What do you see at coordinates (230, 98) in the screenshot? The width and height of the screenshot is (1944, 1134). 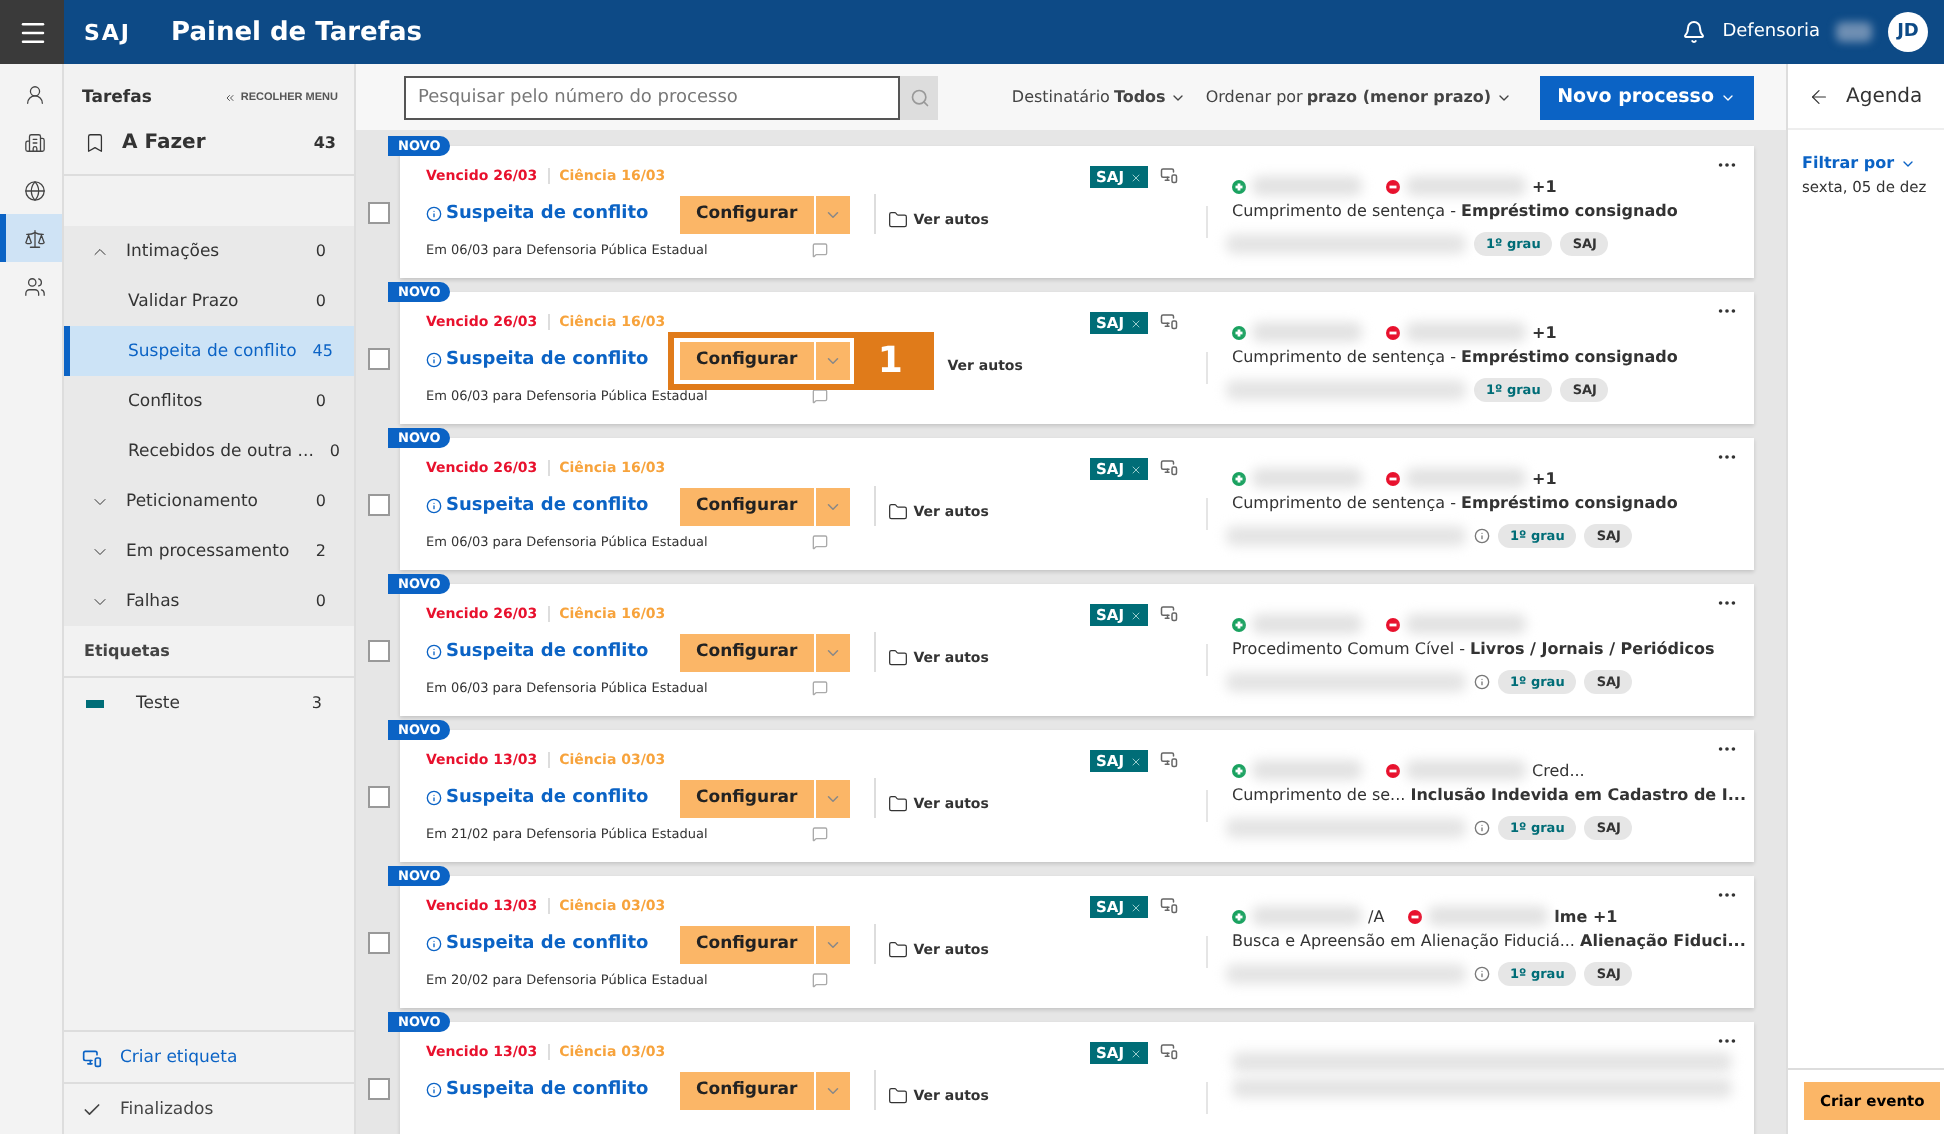 I see `double-chevron-icon` at bounding box center [230, 98].